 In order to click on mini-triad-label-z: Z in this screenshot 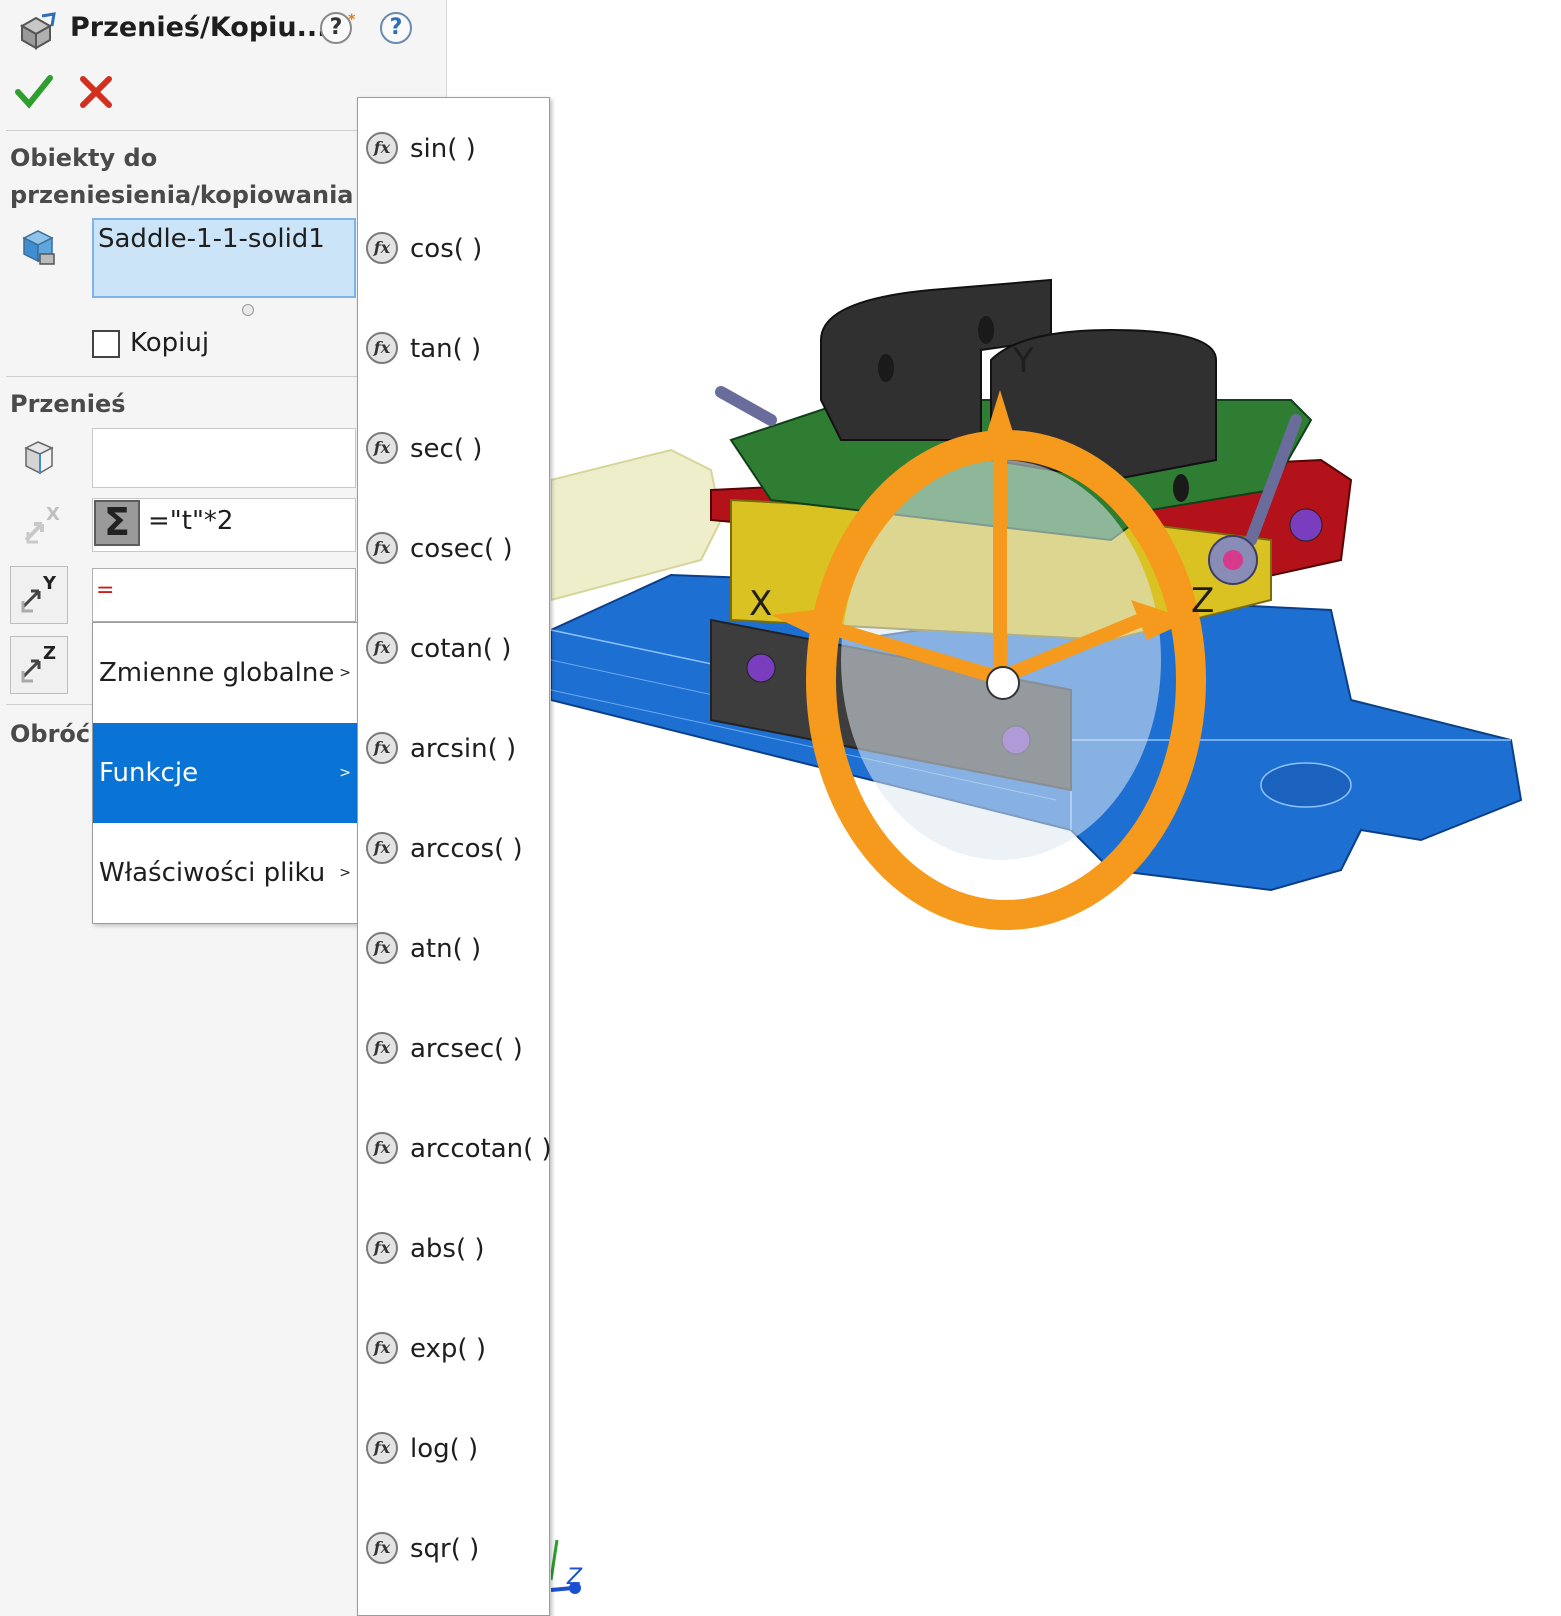, I will do `click(574, 1577)`.